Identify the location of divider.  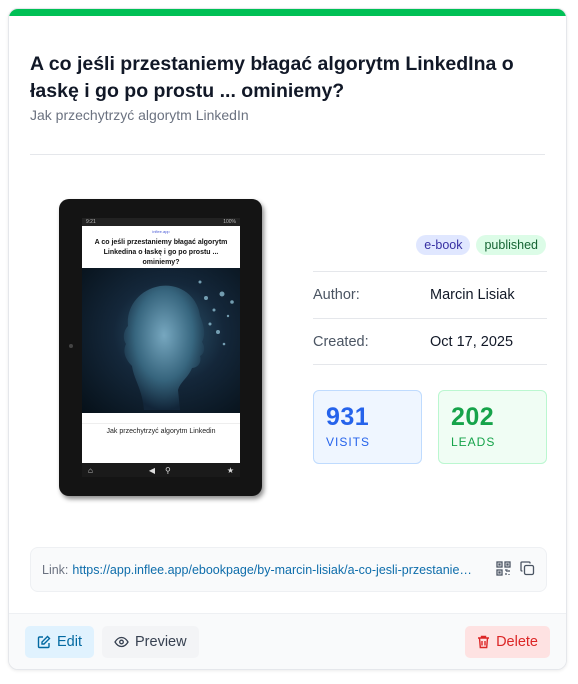
(287, 154).